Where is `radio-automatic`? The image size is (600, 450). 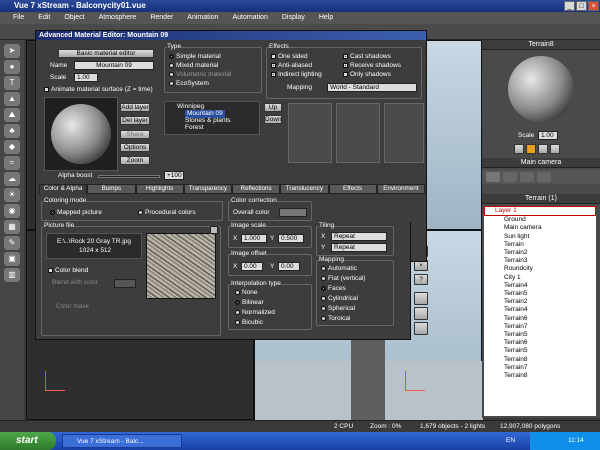
radio-automatic is located at coordinates (323, 268).